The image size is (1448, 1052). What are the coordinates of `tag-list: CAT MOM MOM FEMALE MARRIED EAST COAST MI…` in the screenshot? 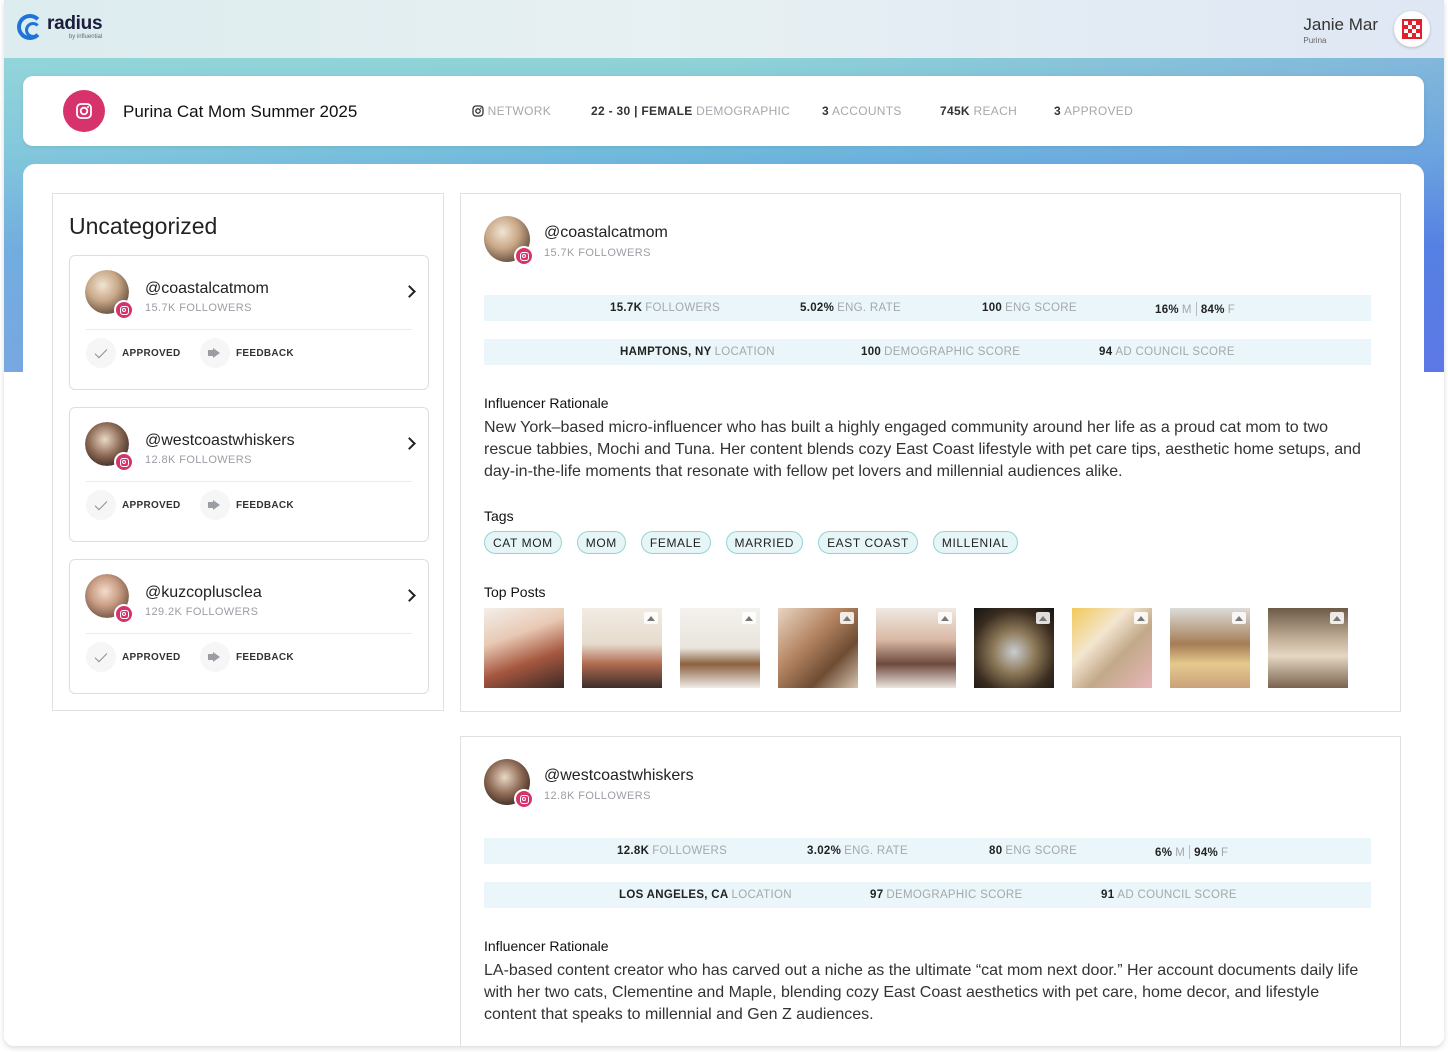 It's located at (751, 542).